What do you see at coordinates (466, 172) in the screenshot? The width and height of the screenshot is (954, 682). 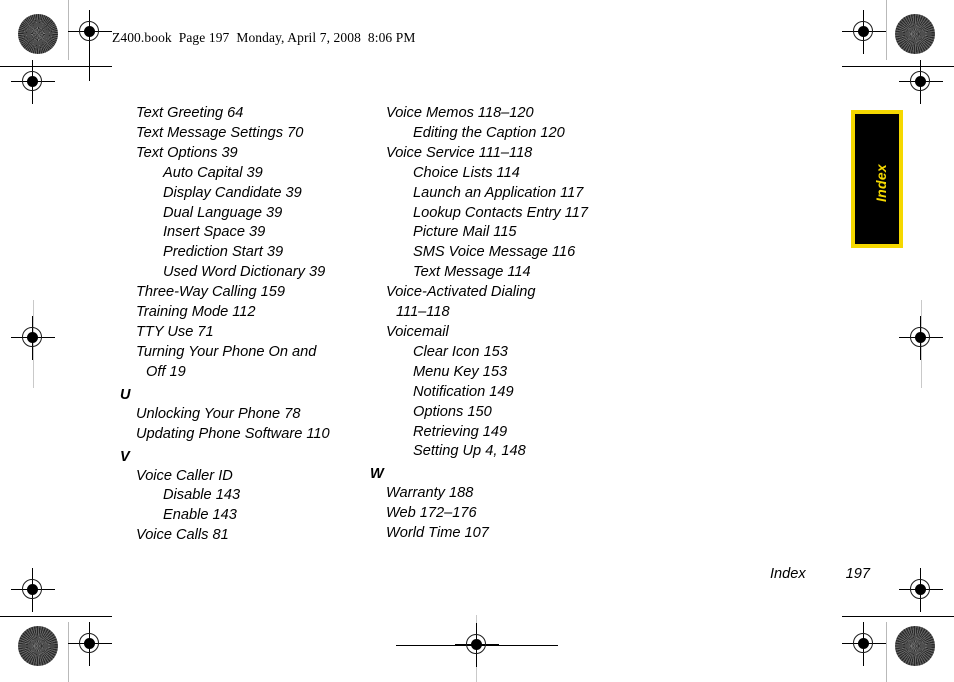 I see `index-subentry: Choice Lists 114` at bounding box center [466, 172].